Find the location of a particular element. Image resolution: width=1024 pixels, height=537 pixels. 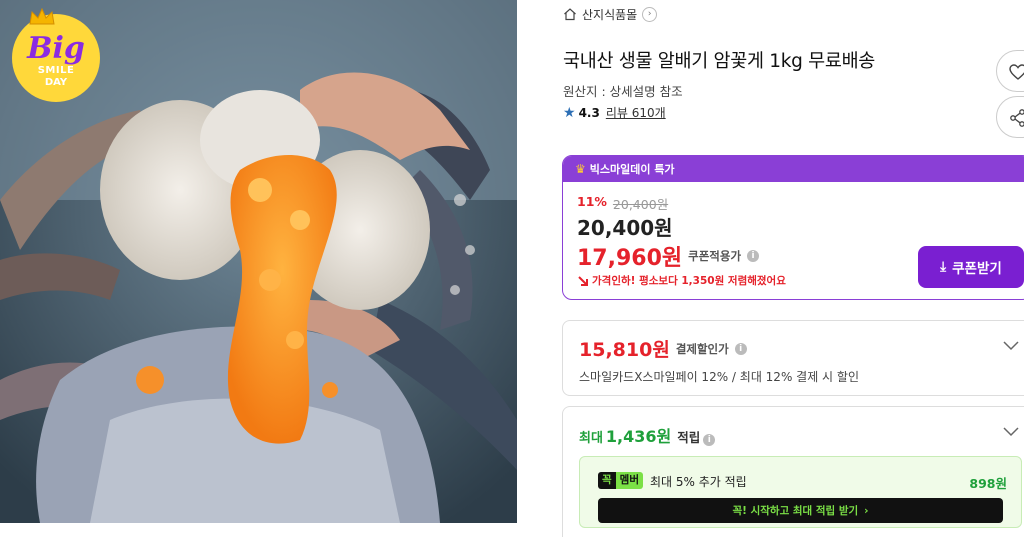

extra-points-value: 898원 is located at coordinates (988, 483).